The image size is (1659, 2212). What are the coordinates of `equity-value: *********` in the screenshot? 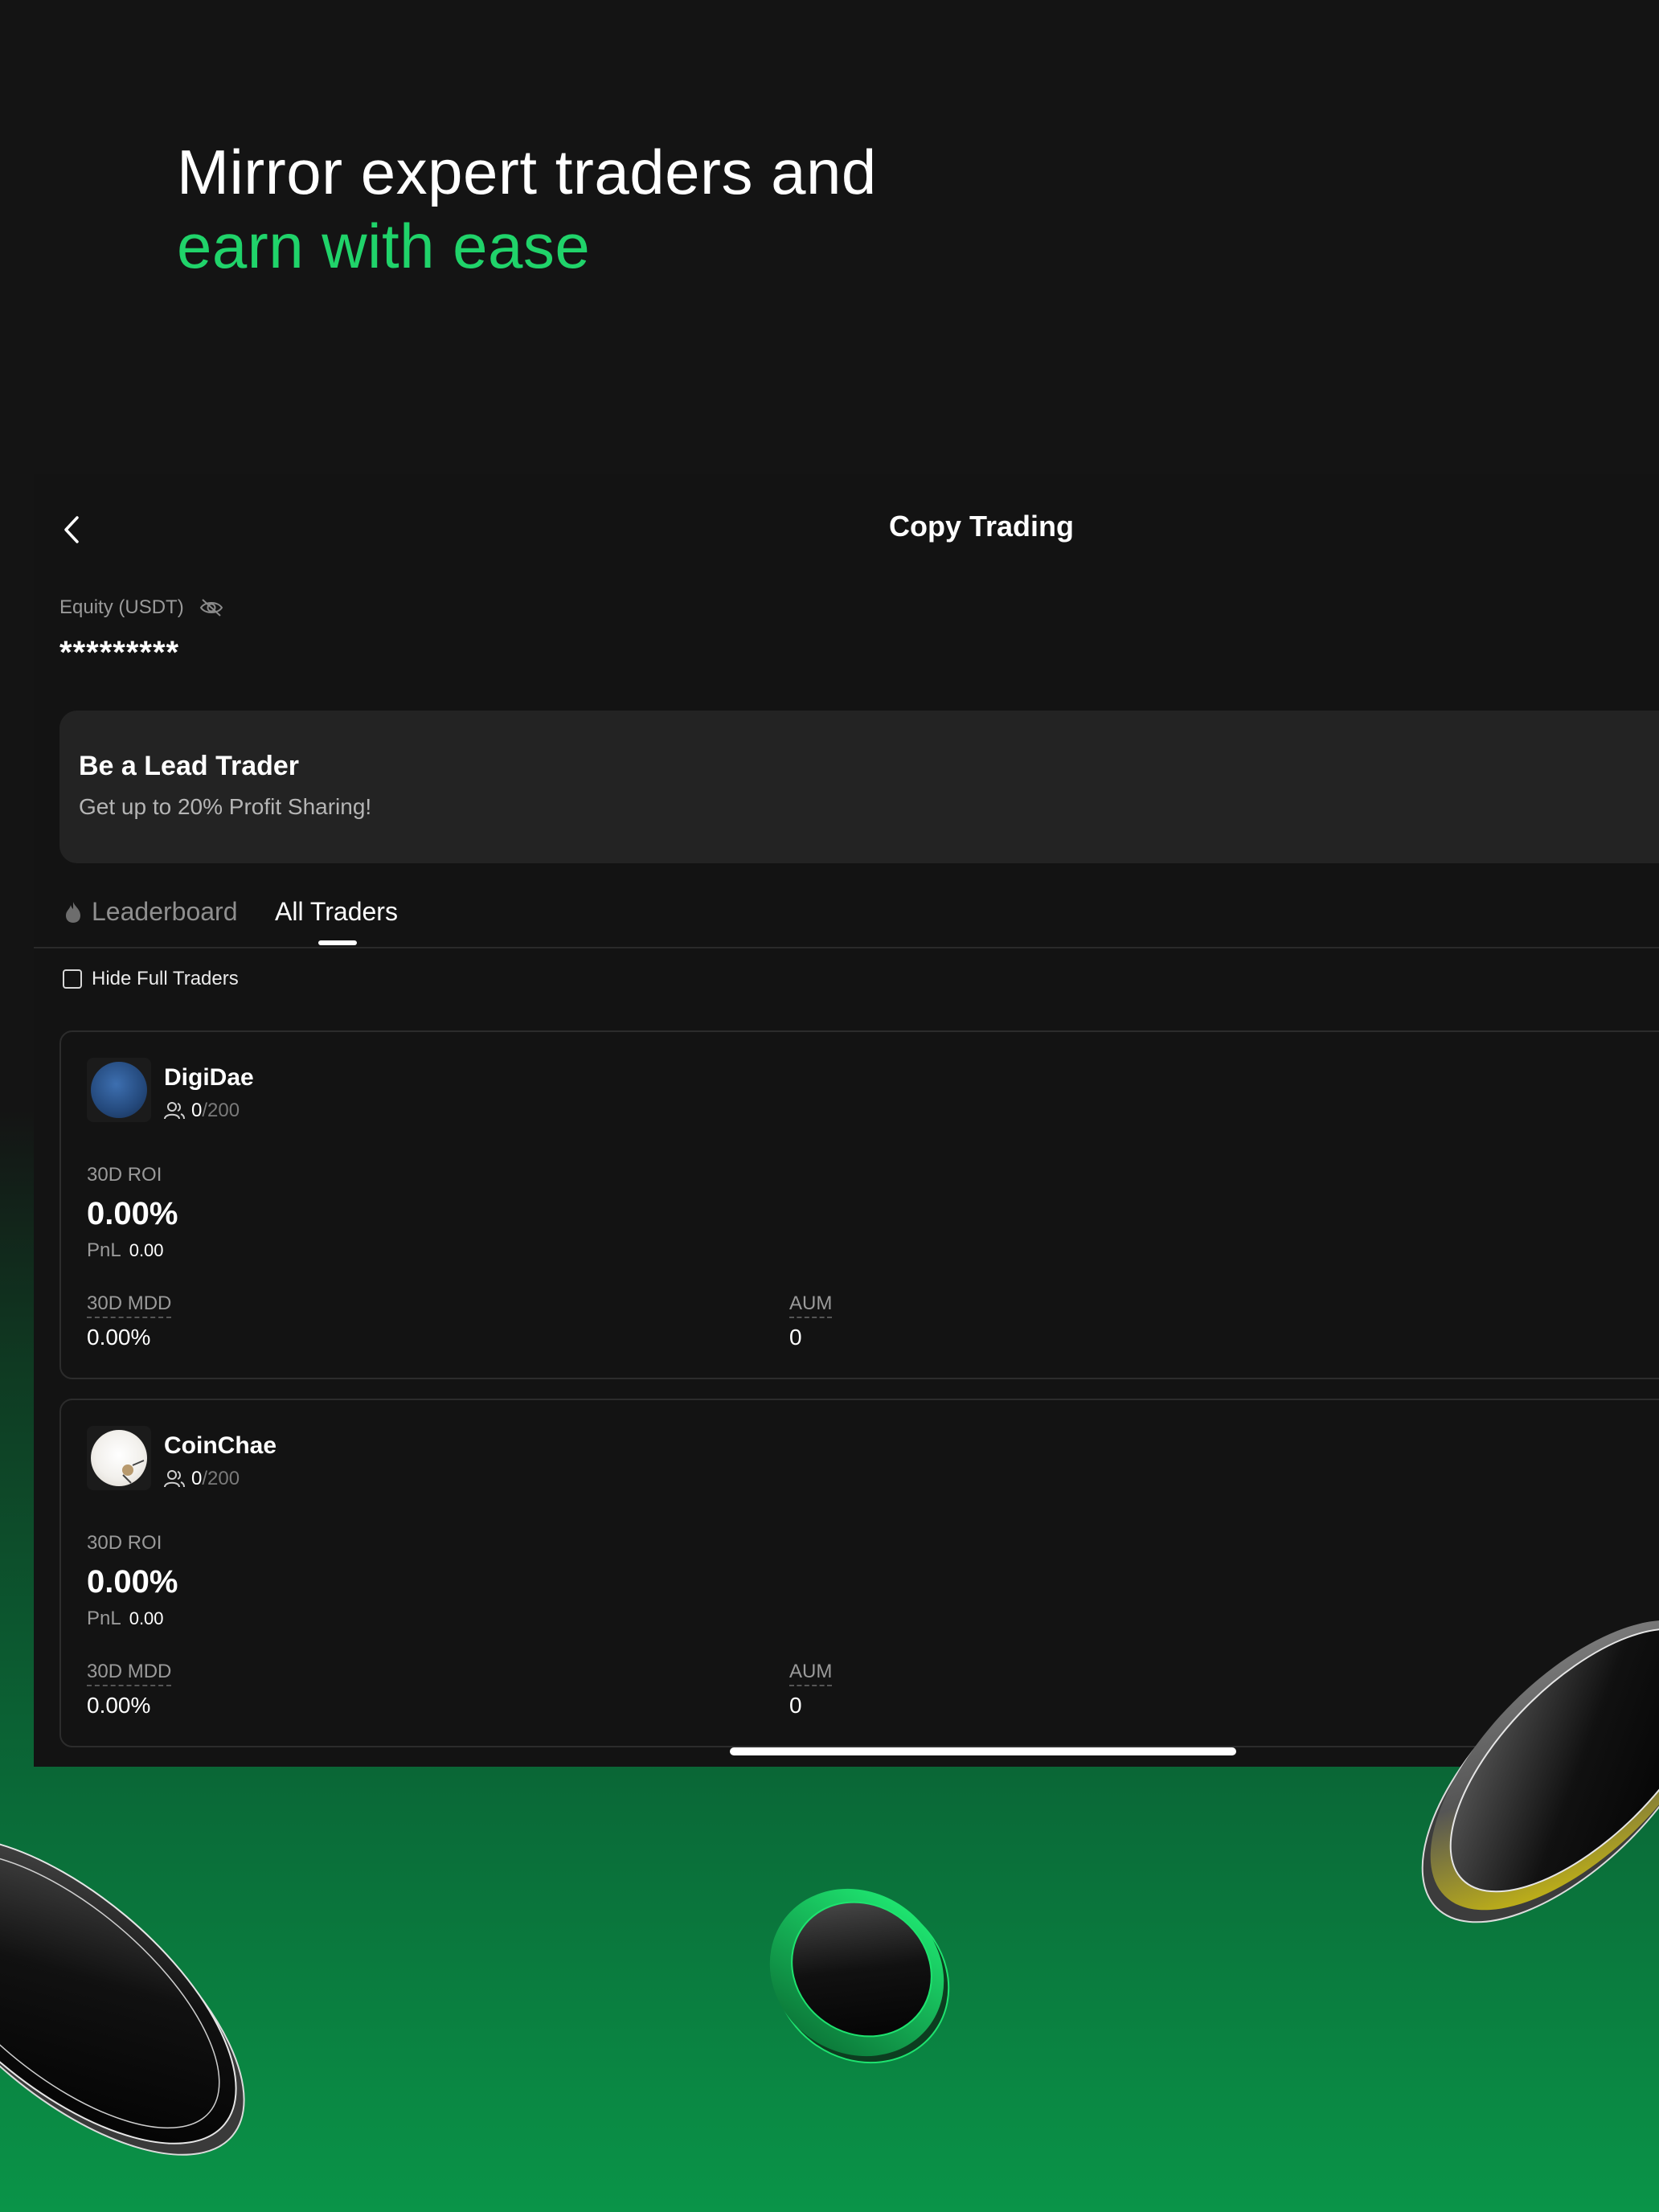 It's located at (119, 652).